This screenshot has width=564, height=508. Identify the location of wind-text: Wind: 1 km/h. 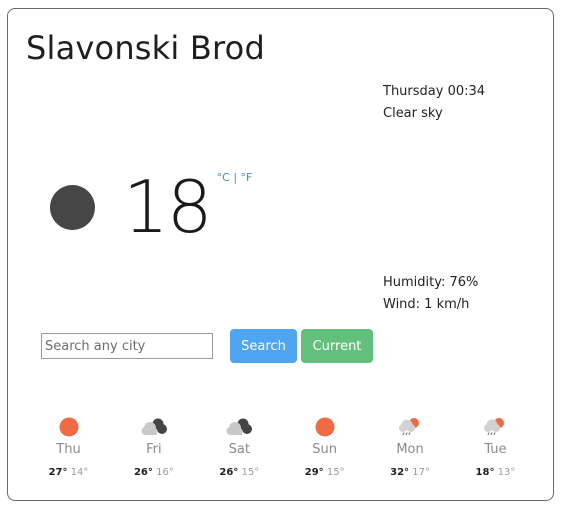
(426, 304).